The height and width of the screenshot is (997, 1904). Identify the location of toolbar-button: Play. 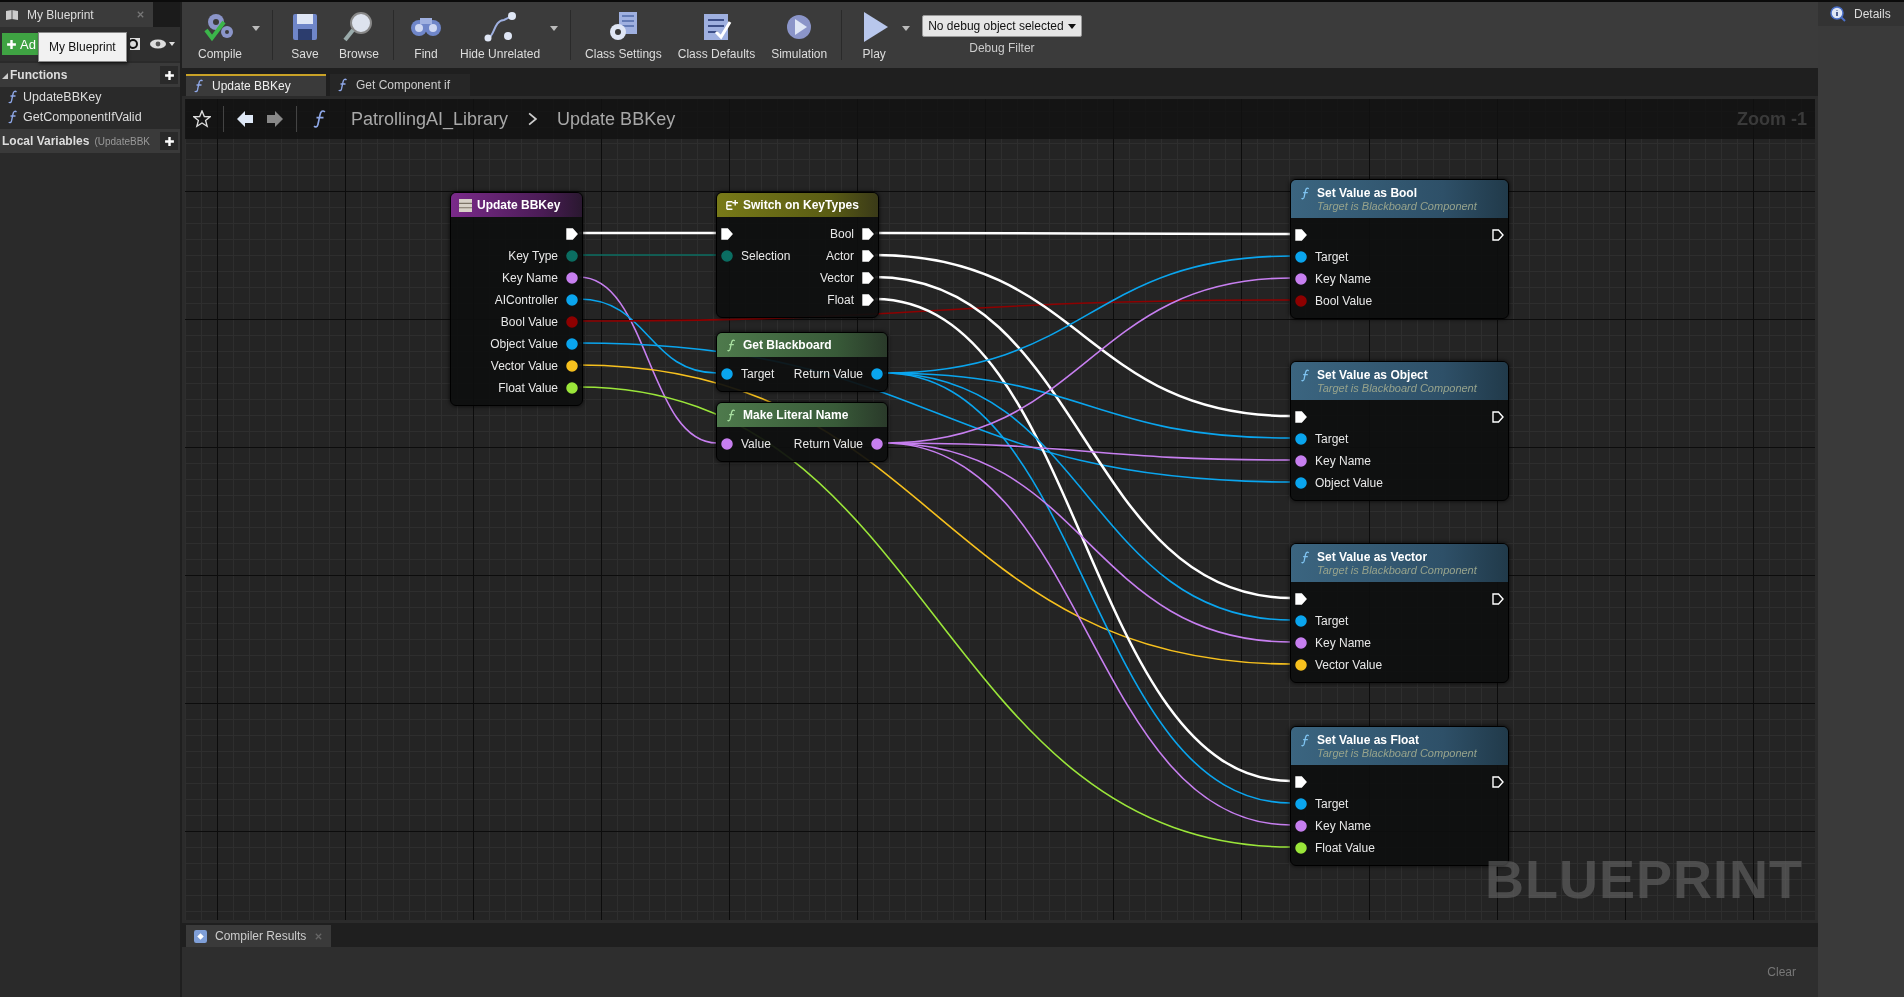
(874, 35).